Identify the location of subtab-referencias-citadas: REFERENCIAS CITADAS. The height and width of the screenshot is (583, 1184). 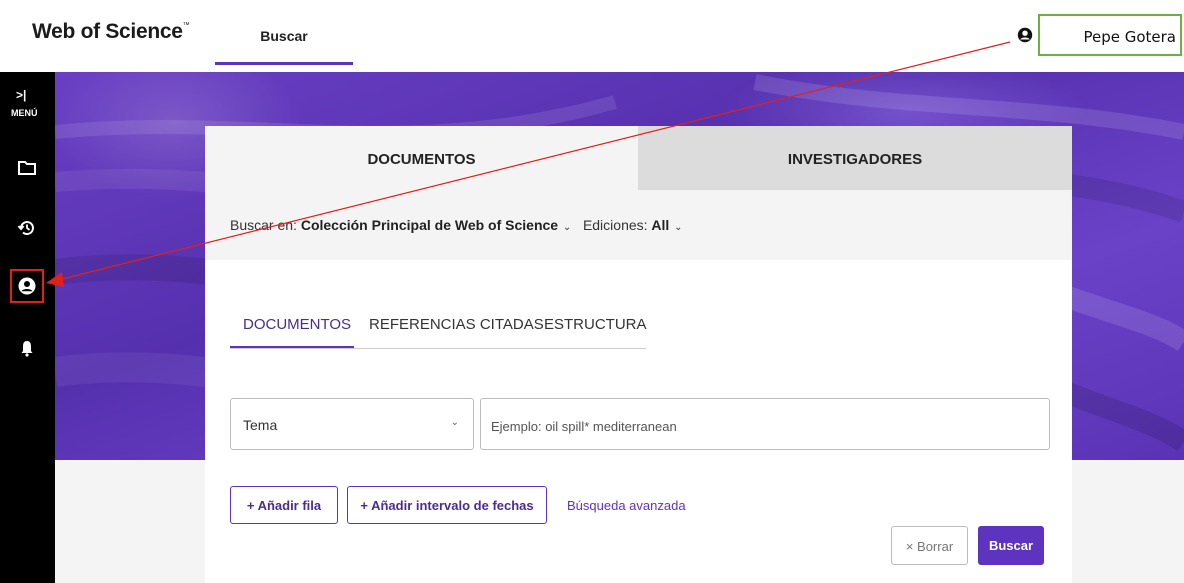
(456, 324).